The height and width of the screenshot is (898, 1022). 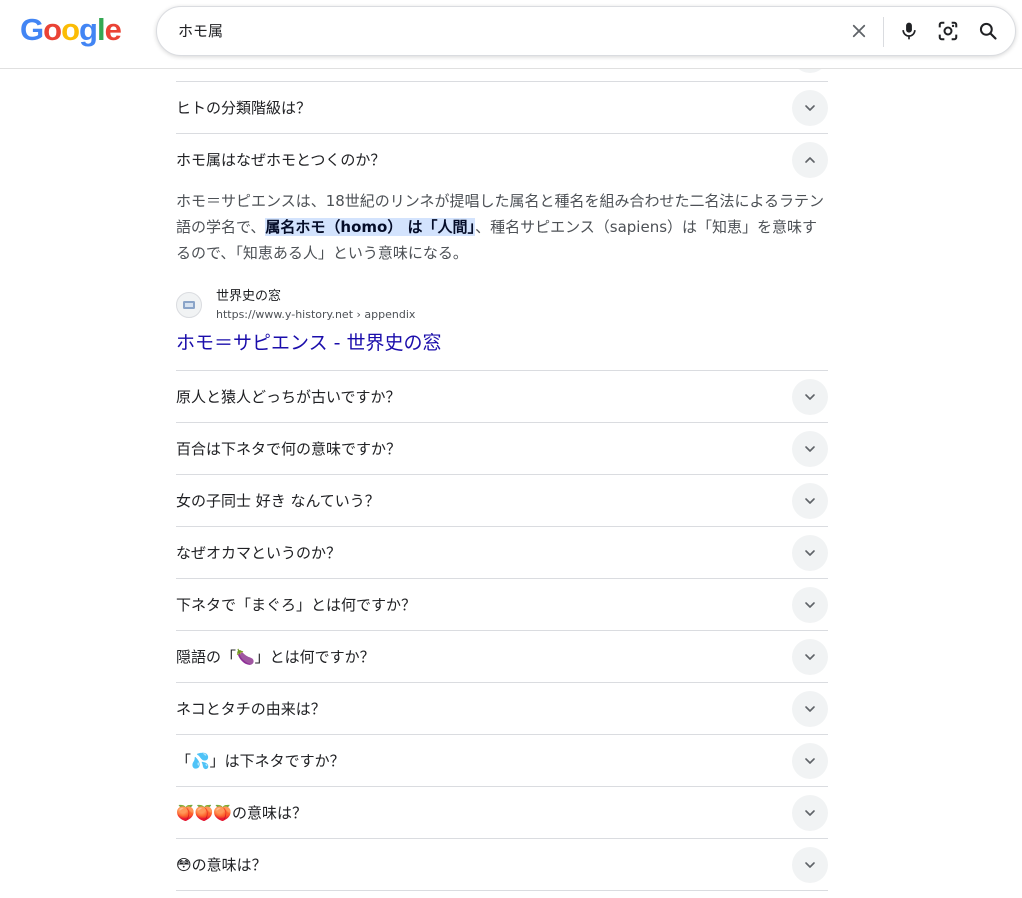 I want to click on faq-question: なぜオカマというのか？, so click(x=259, y=553).